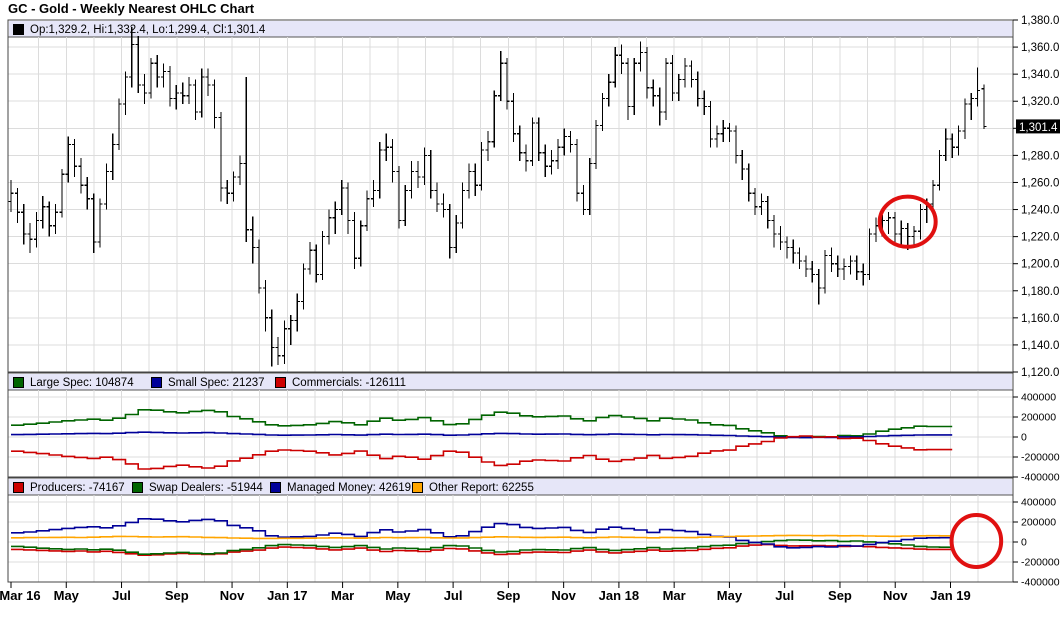  Describe the element at coordinates (156, 382) in the screenshot. I see `small-spec-swatch` at that location.